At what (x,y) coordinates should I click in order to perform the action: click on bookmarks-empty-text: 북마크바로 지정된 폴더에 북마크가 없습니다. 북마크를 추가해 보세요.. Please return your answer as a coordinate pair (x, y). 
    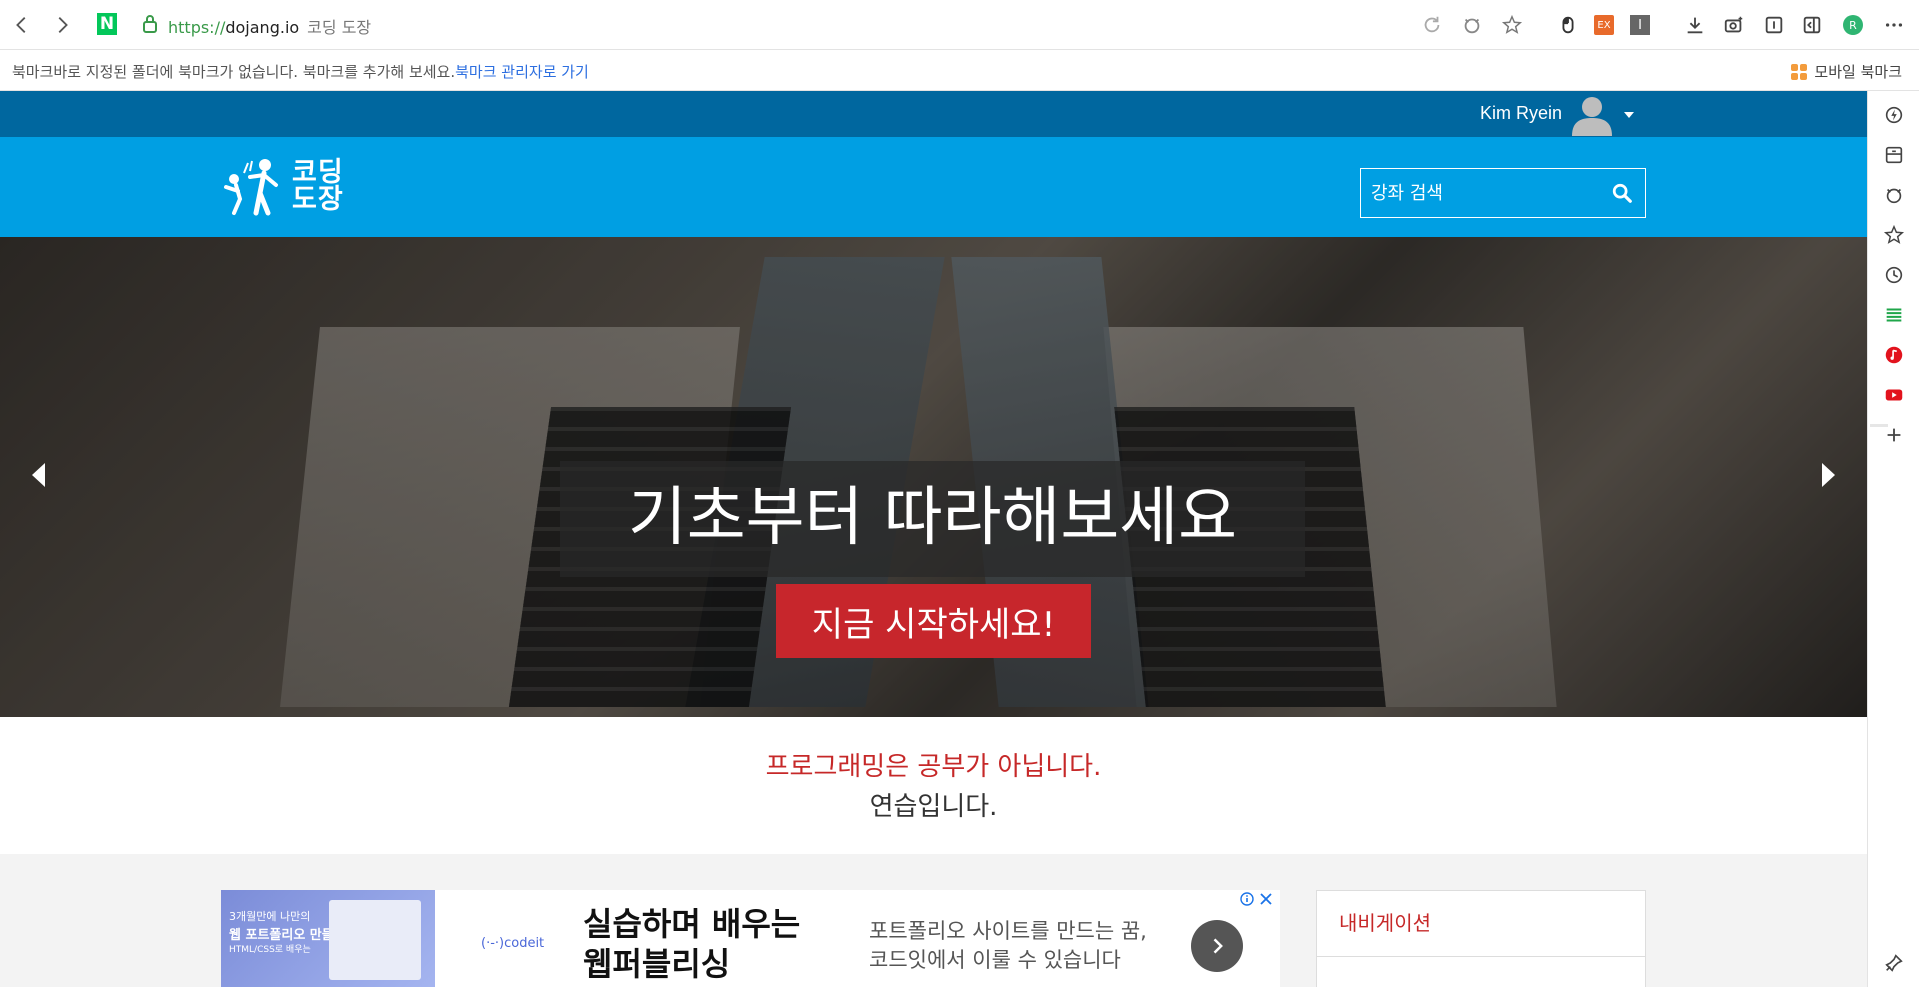
    Looking at the image, I should click on (234, 72).